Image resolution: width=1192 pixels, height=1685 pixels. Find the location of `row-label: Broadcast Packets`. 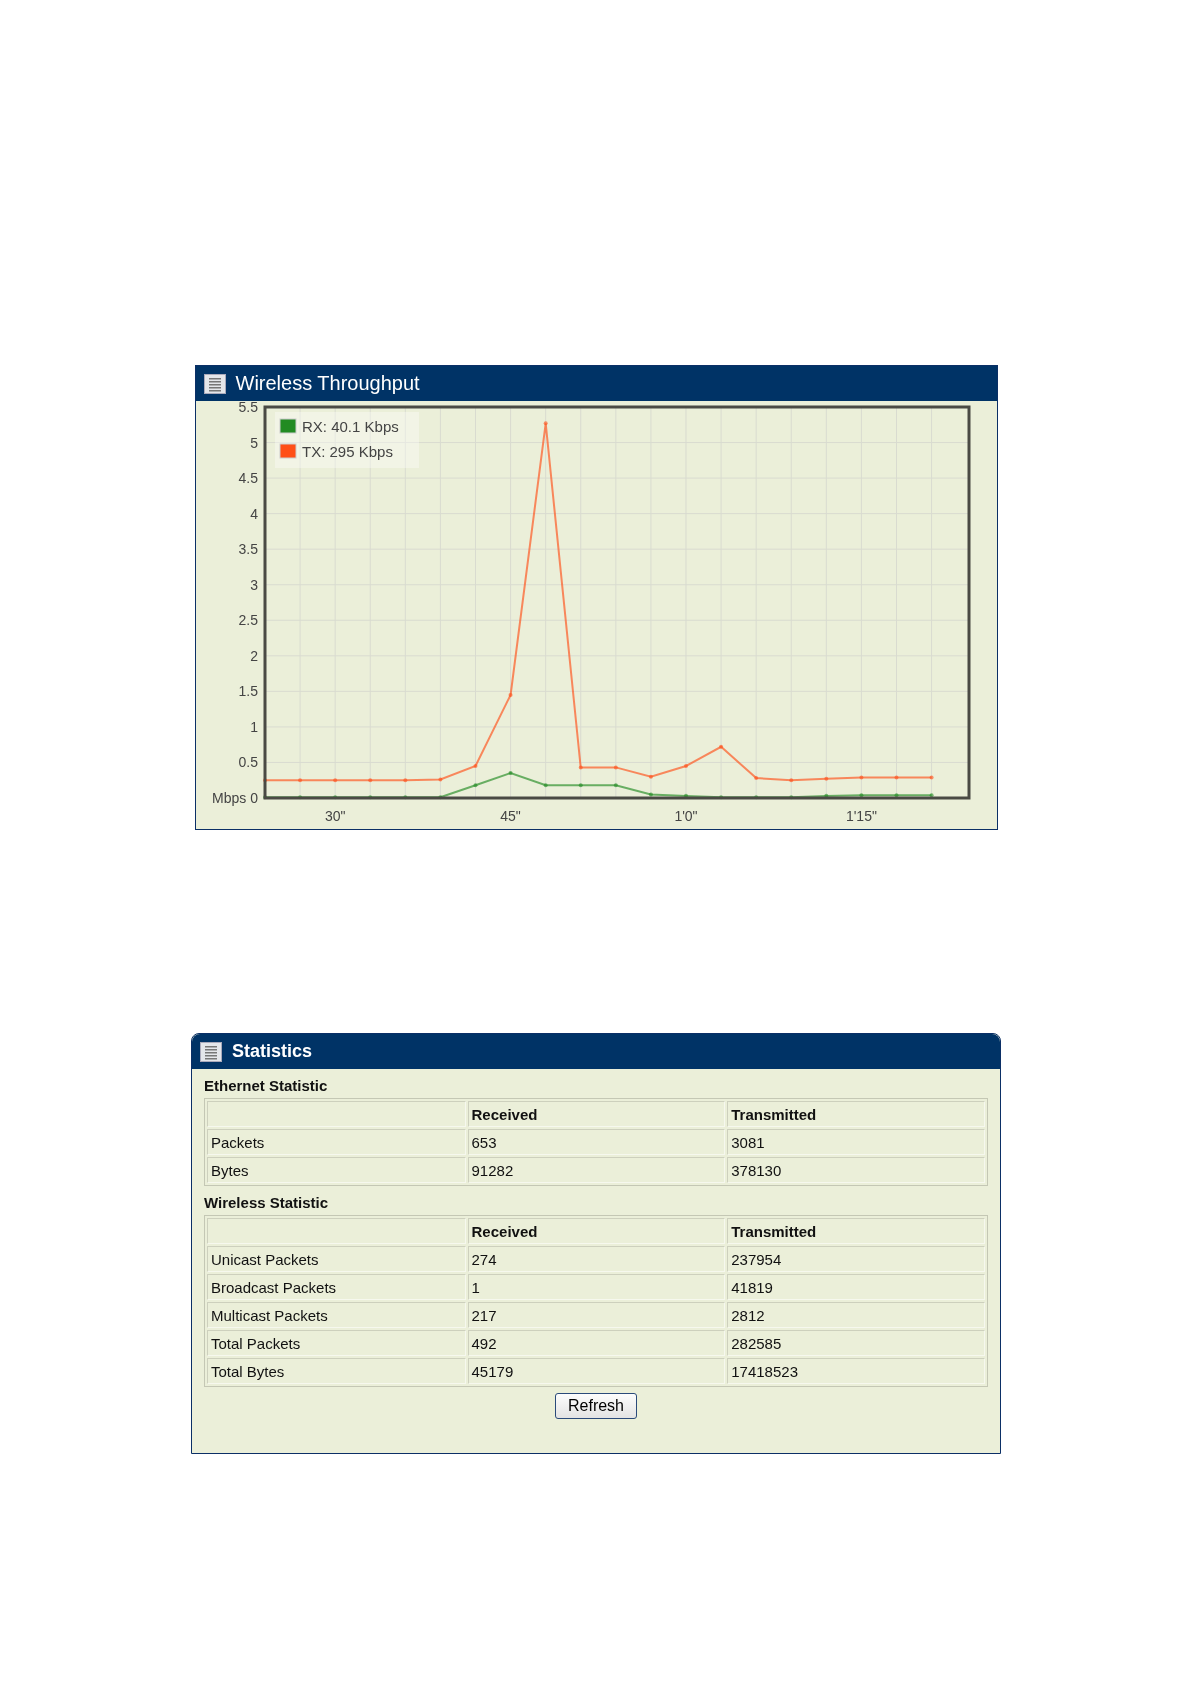

row-label: Broadcast Packets is located at coordinates (336, 1287).